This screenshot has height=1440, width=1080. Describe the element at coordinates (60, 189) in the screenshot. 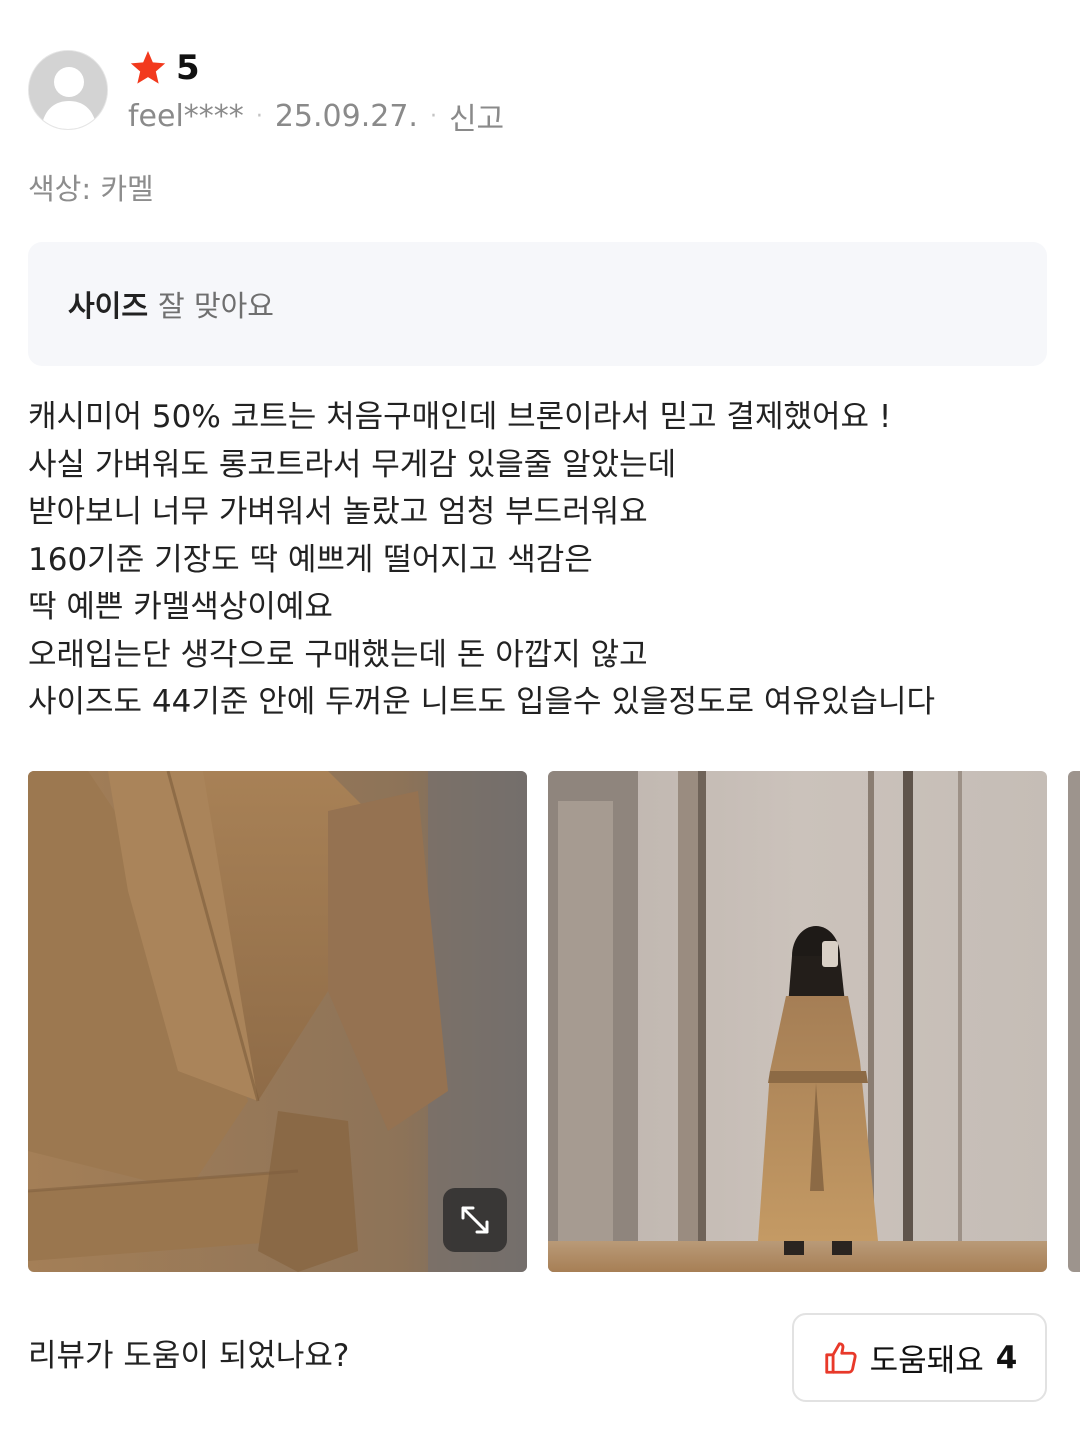

I see `option-label: 색상:` at that location.